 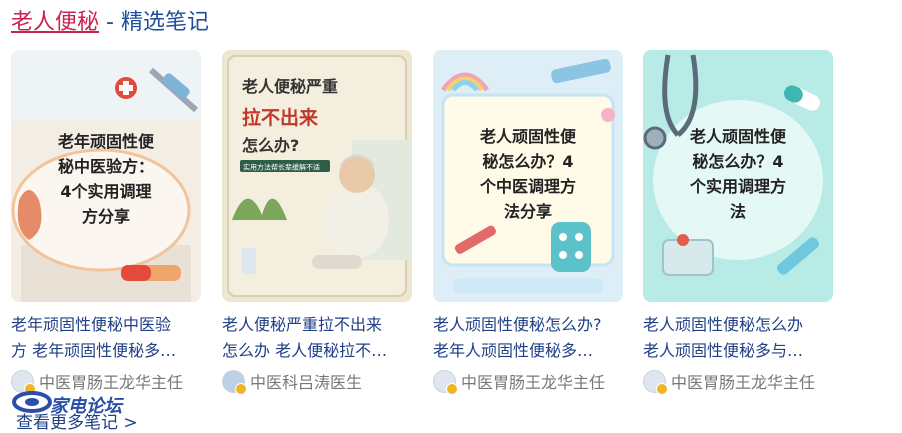 I want to click on cover-illustration: 老年顽固性便 秘中医验方： 4个实用调理 方分享, so click(x=106, y=176).